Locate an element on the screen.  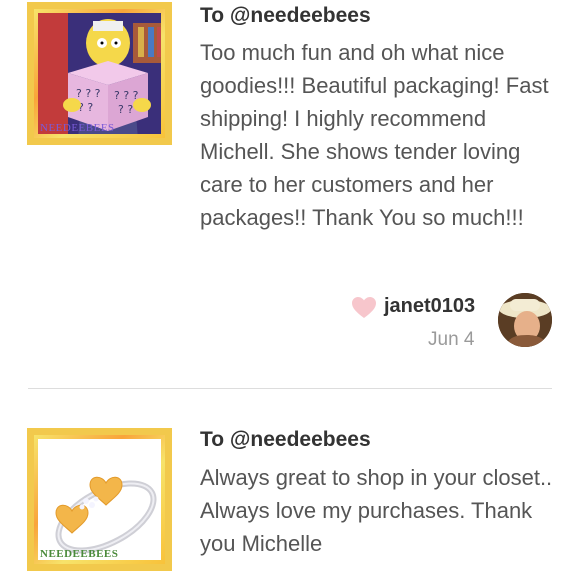
avatar is located at coordinates (525, 320).